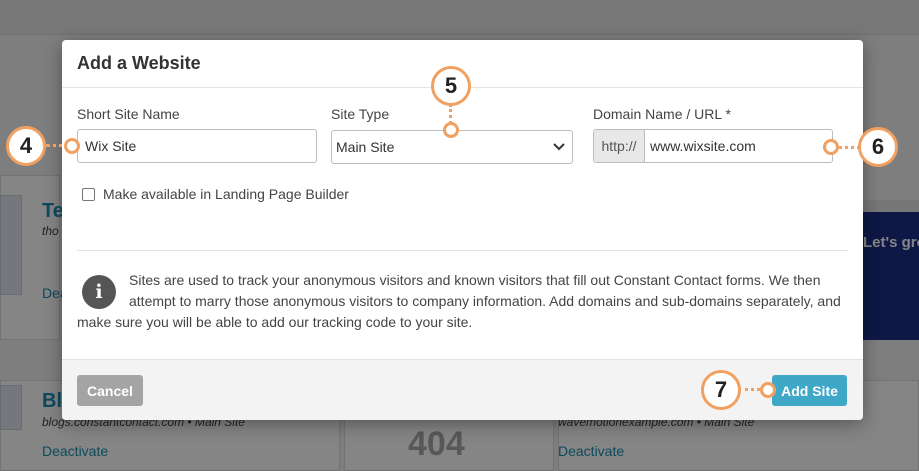 Image resolution: width=919 pixels, height=471 pixels. Describe the element at coordinates (88, 194) in the screenshot. I see `landing-page-builder-checkbox` at that location.